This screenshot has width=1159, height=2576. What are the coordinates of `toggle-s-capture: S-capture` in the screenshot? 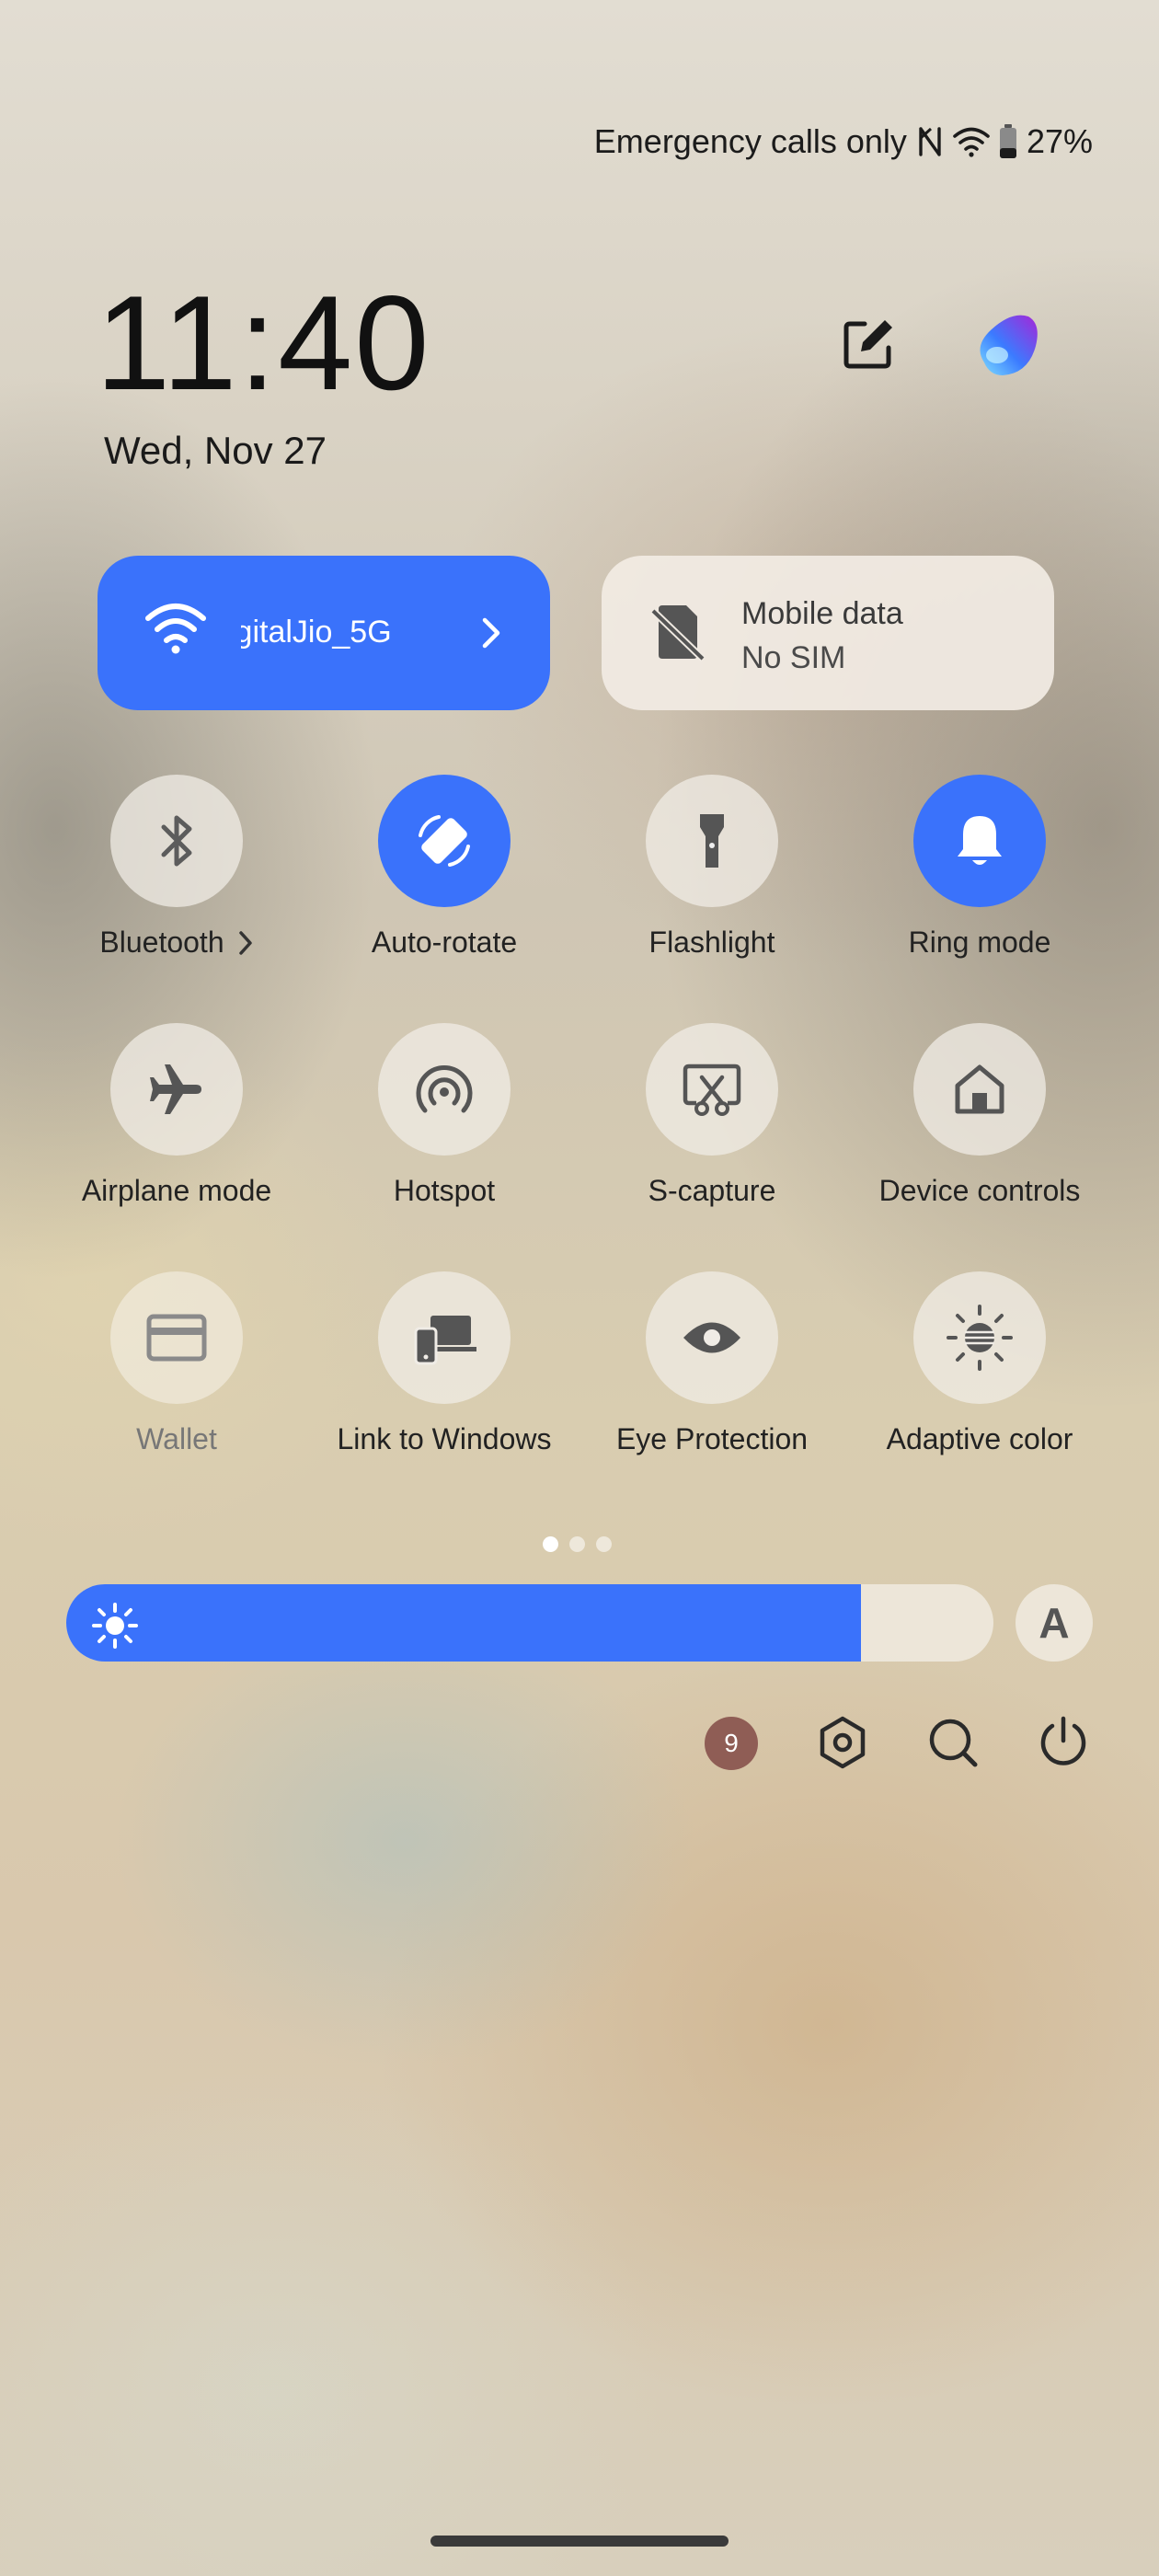 It's located at (712, 1124).